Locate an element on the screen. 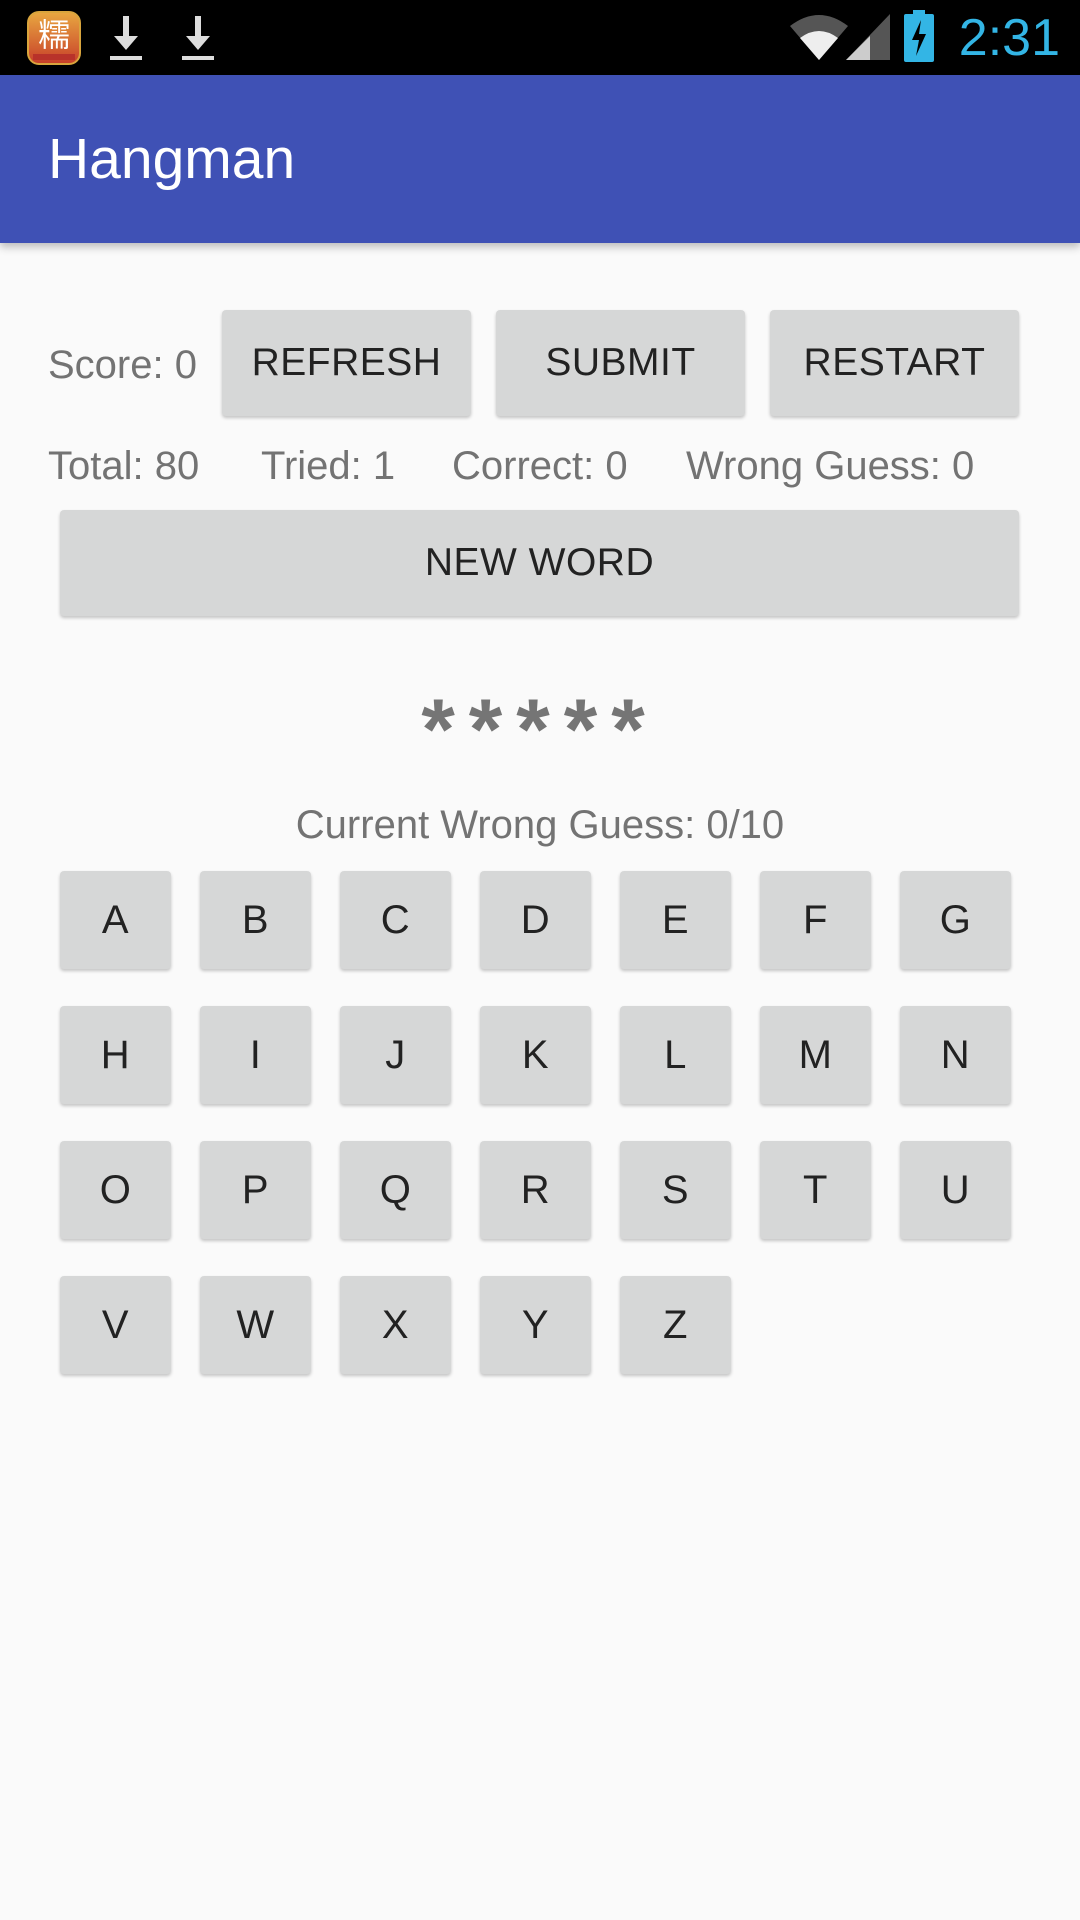 The image size is (1080, 1920). wifi-icon is located at coordinates (819, 37).